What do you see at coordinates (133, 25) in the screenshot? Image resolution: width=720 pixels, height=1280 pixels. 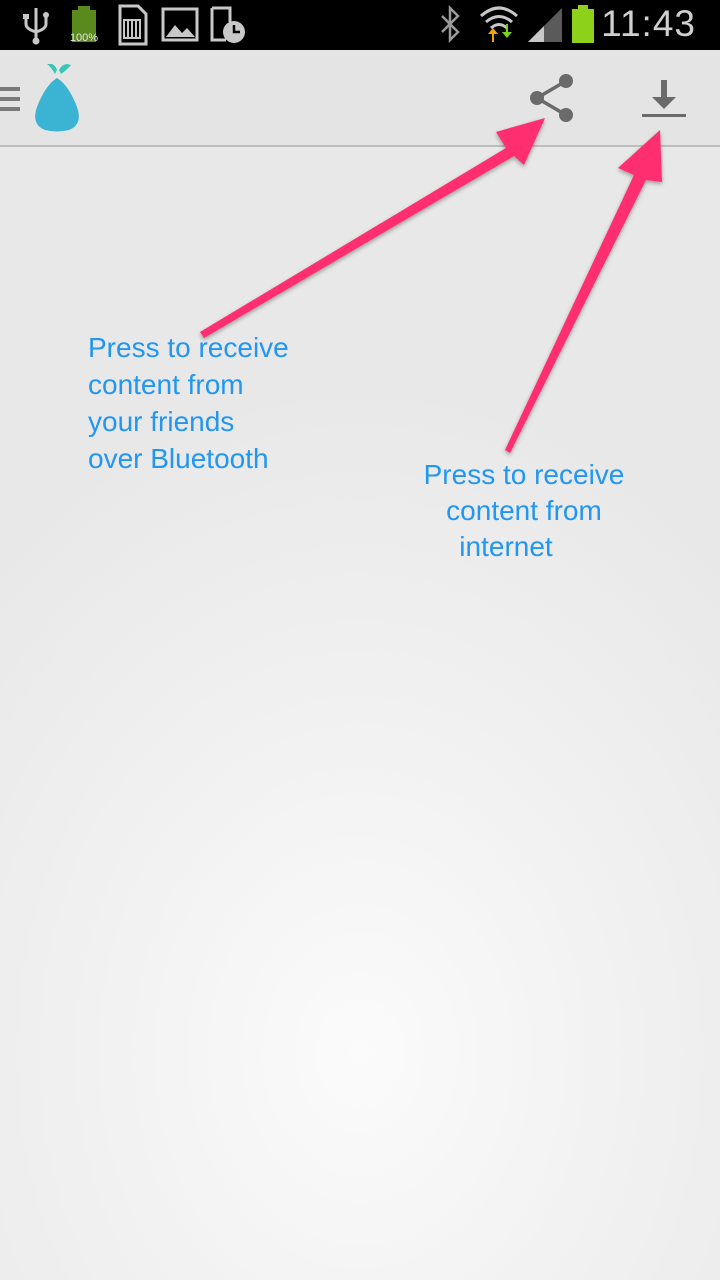 I see `sd-card-icon` at bounding box center [133, 25].